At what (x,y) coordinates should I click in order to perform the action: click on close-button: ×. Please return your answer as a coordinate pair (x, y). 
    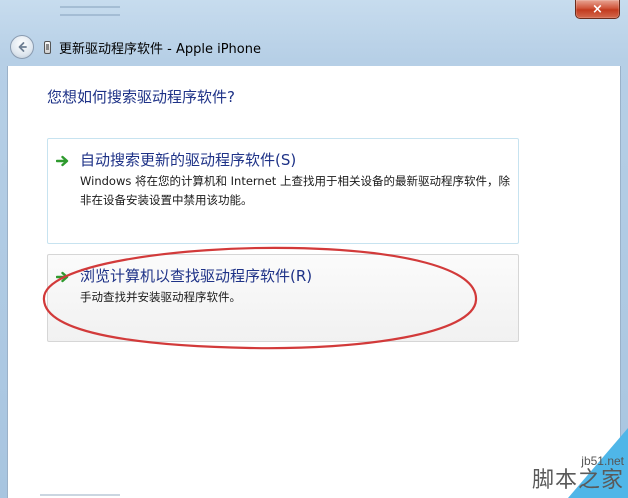
    Looking at the image, I should click on (597, 9).